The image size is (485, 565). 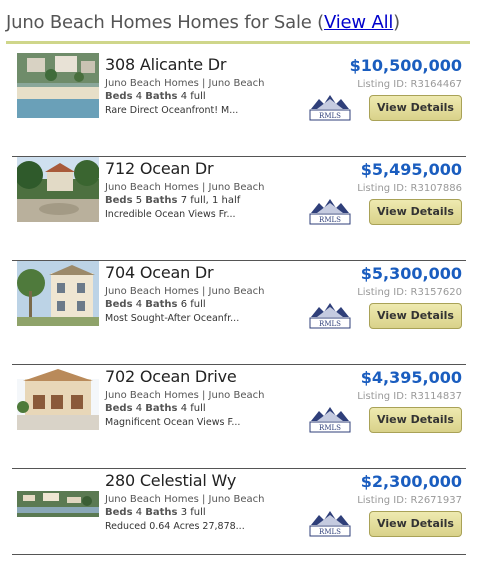 What do you see at coordinates (411, 481) in the screenshot?
I see `listing-price: $2,300,000` at bounding box center [411, 481].